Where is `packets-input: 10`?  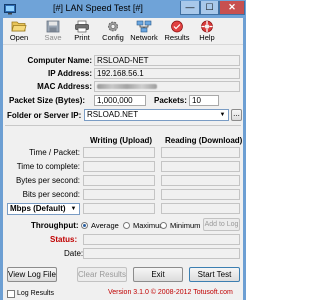
packets-input: 10 is located at coordinates (204, 100).